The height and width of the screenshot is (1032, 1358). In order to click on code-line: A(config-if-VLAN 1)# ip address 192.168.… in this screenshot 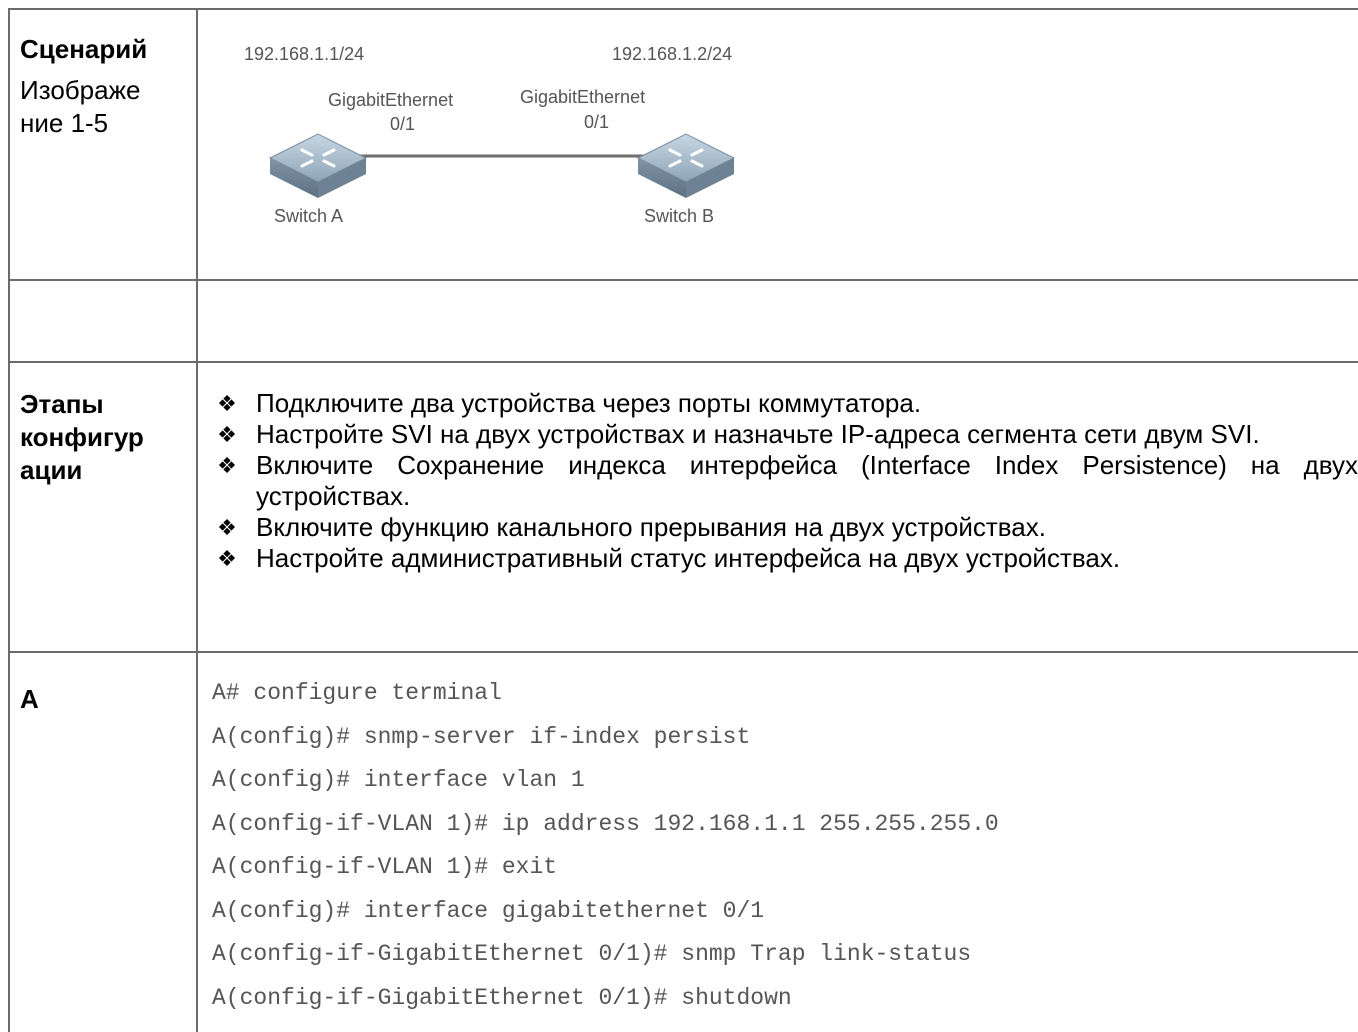, I will do `click(605, 823)`.